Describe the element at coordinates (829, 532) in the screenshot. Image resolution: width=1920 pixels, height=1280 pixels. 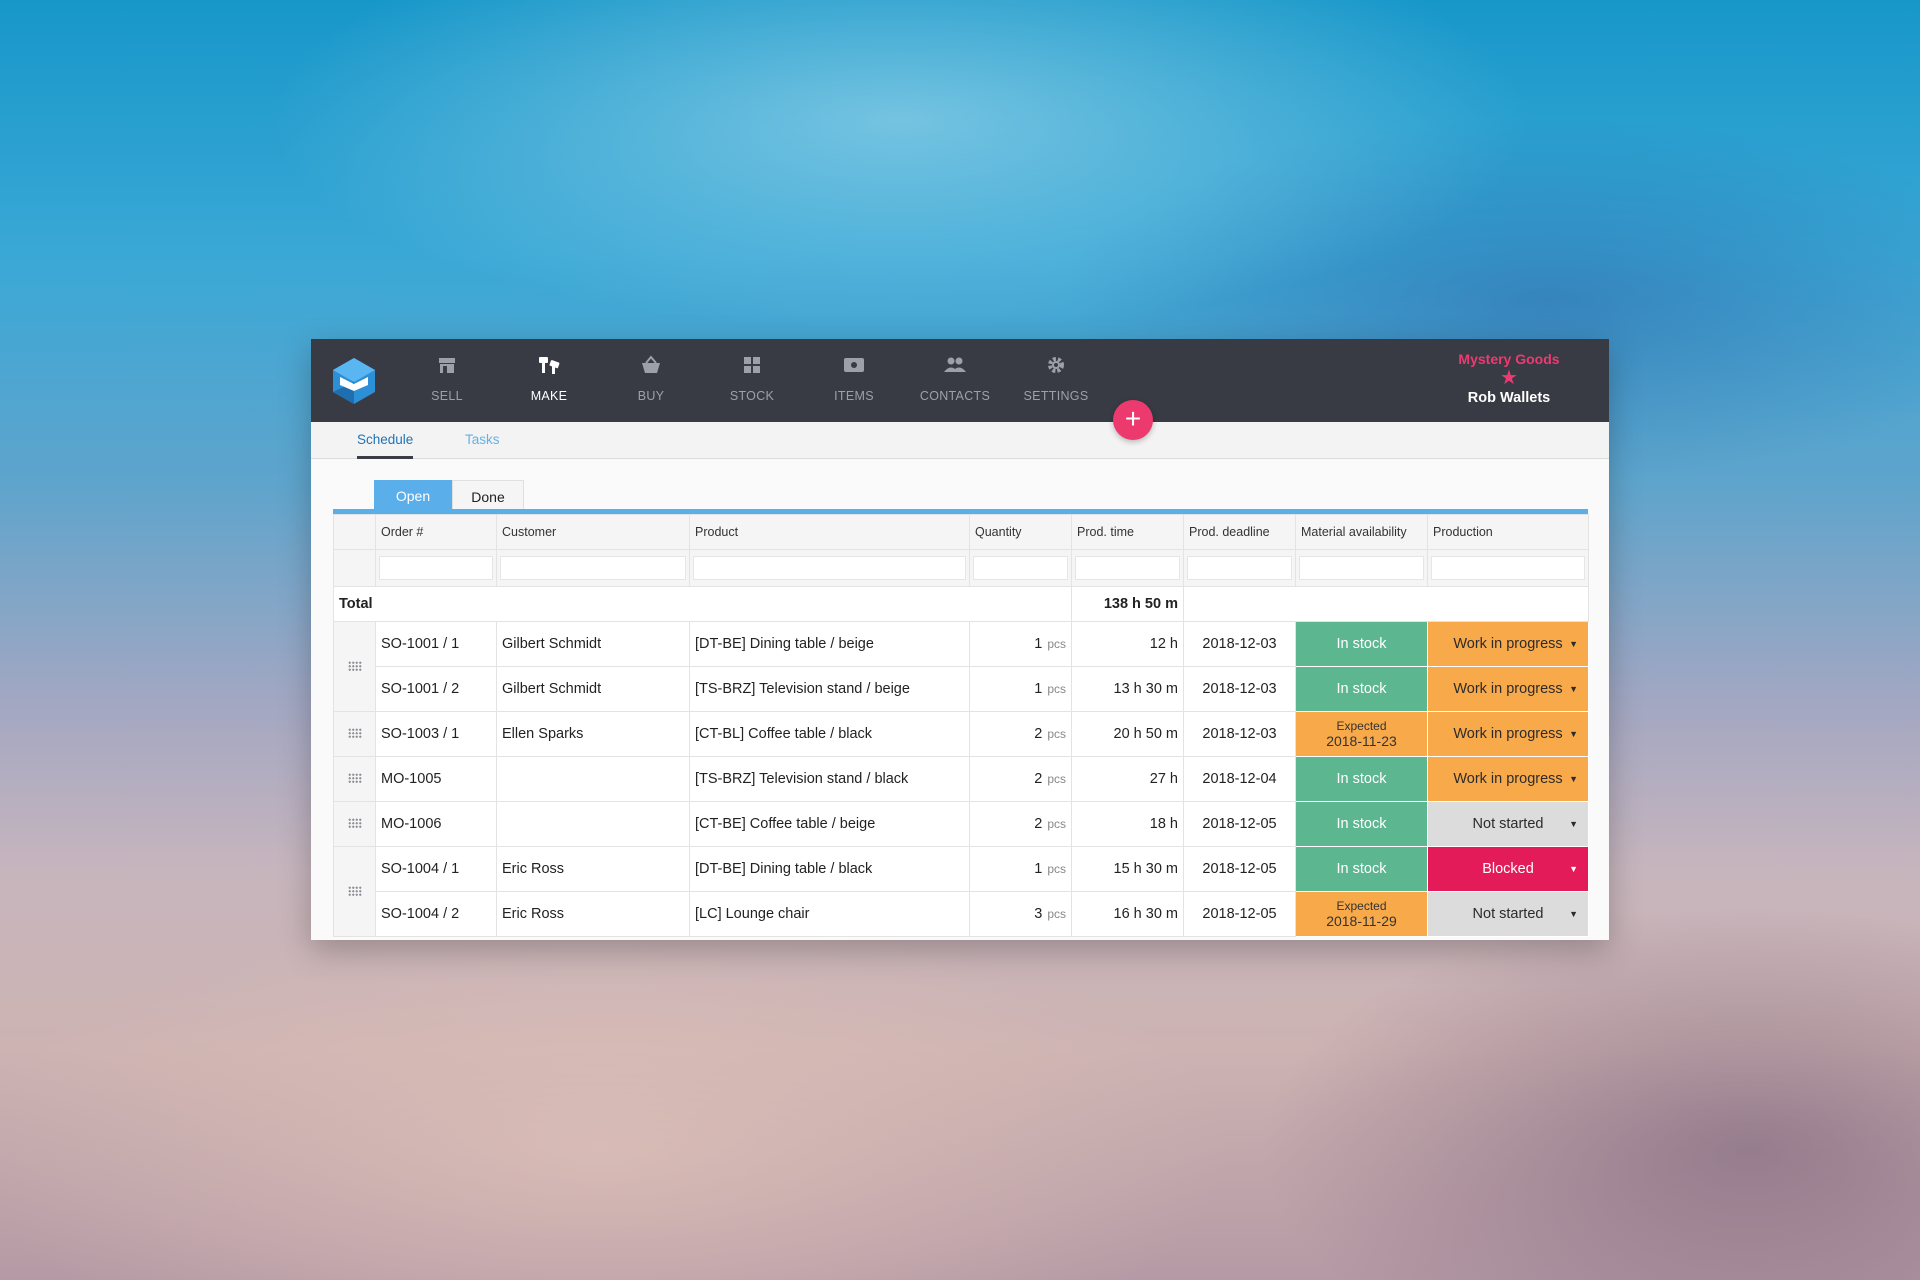
I see `header-product: Product` at that location.